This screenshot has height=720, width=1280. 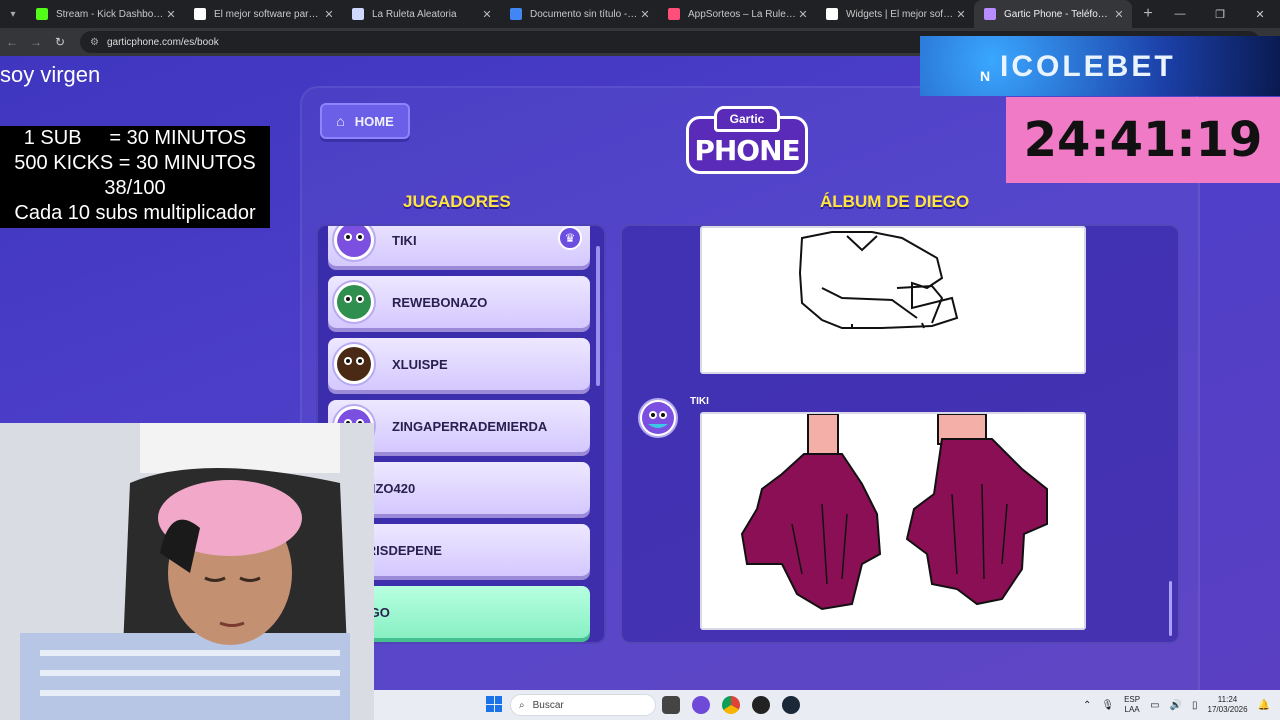 What do you see at coordinates (731, 705) in the screenshot?
I see `chrome-icon` at bounding box center [731, 705].